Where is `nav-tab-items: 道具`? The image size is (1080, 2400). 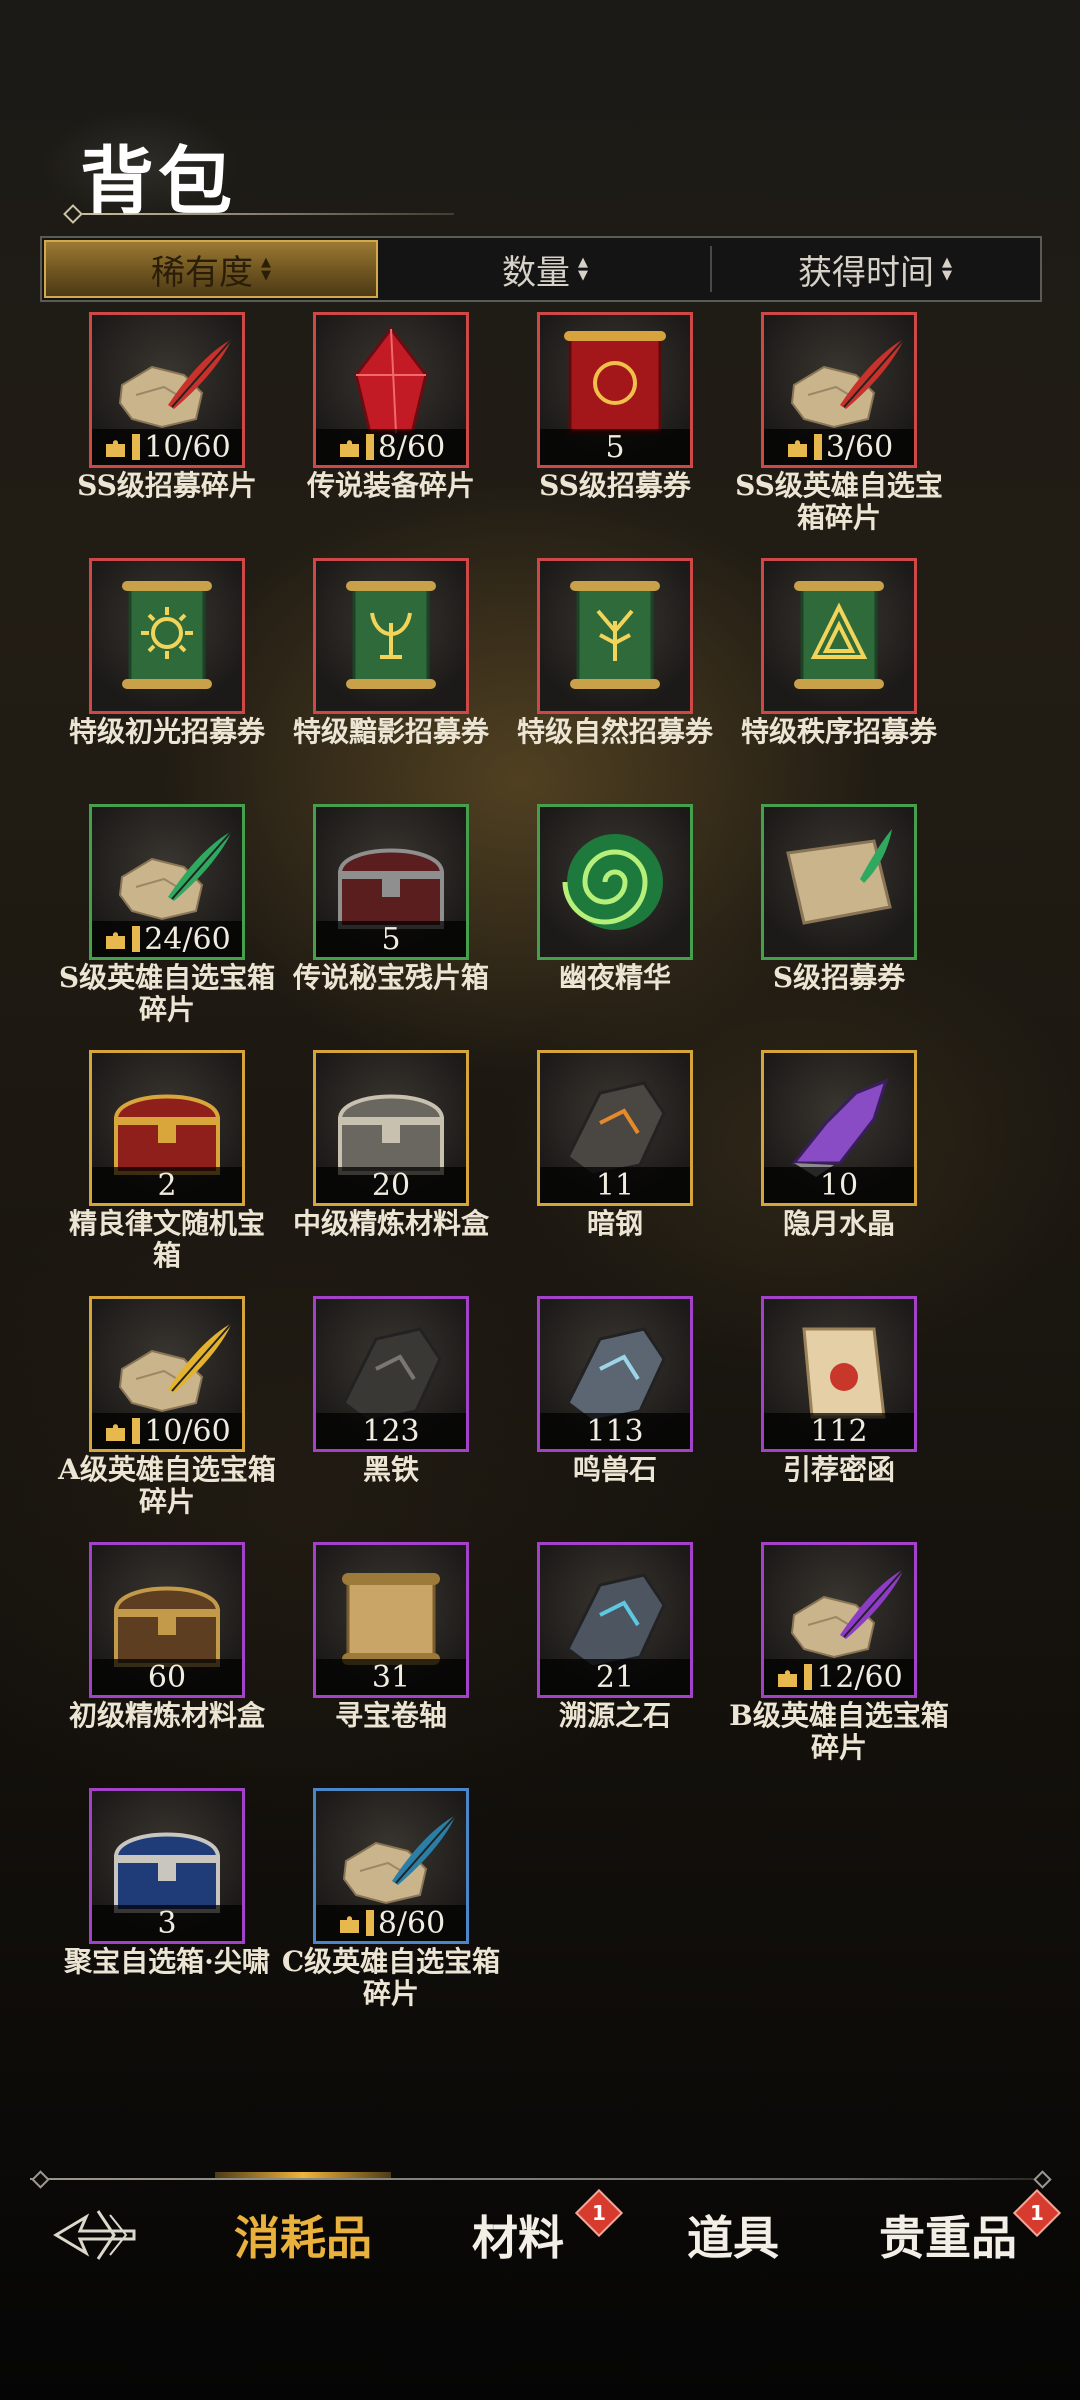
nav-tab-items: 道具 is located at coordinates (733, 2235).